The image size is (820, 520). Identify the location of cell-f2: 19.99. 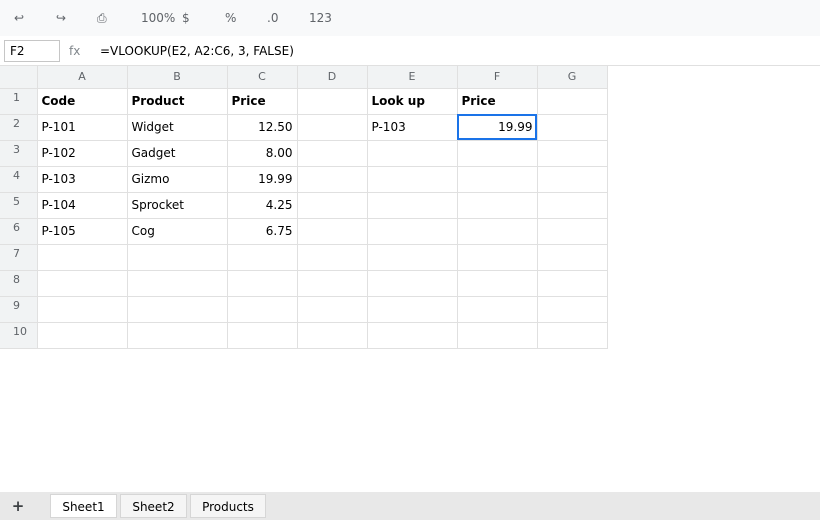
(497, 127).